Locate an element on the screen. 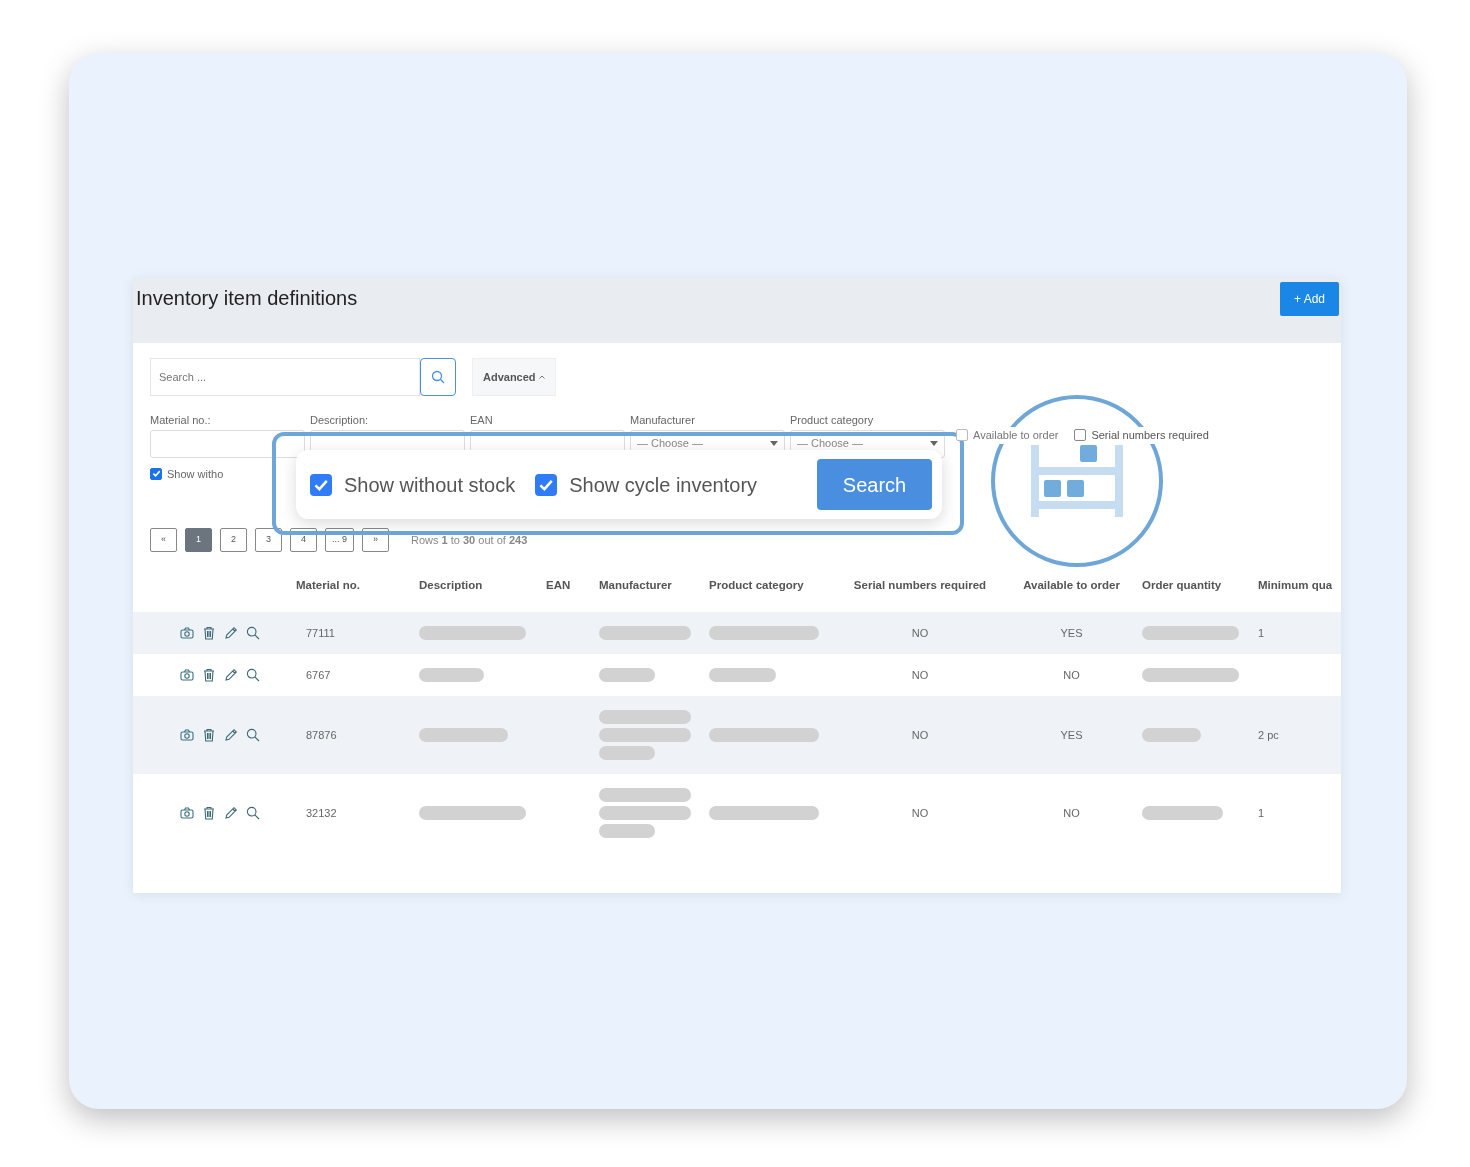  table-cell: 2 pc is located at coordinates (1268, 734).